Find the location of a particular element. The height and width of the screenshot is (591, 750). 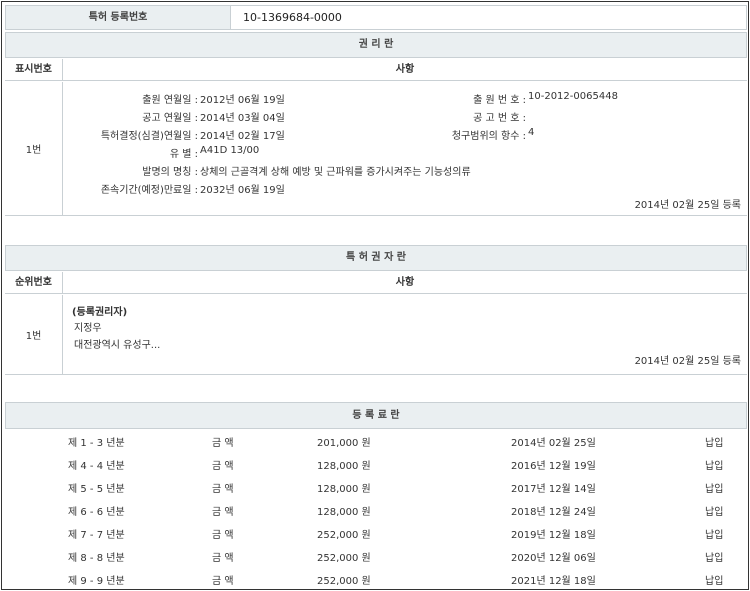

invention-title-value: 상체의 근골격계 상해 예방 및 근파워를 증가시켜주는 기능성의류 is located at coordinates (335, 172).